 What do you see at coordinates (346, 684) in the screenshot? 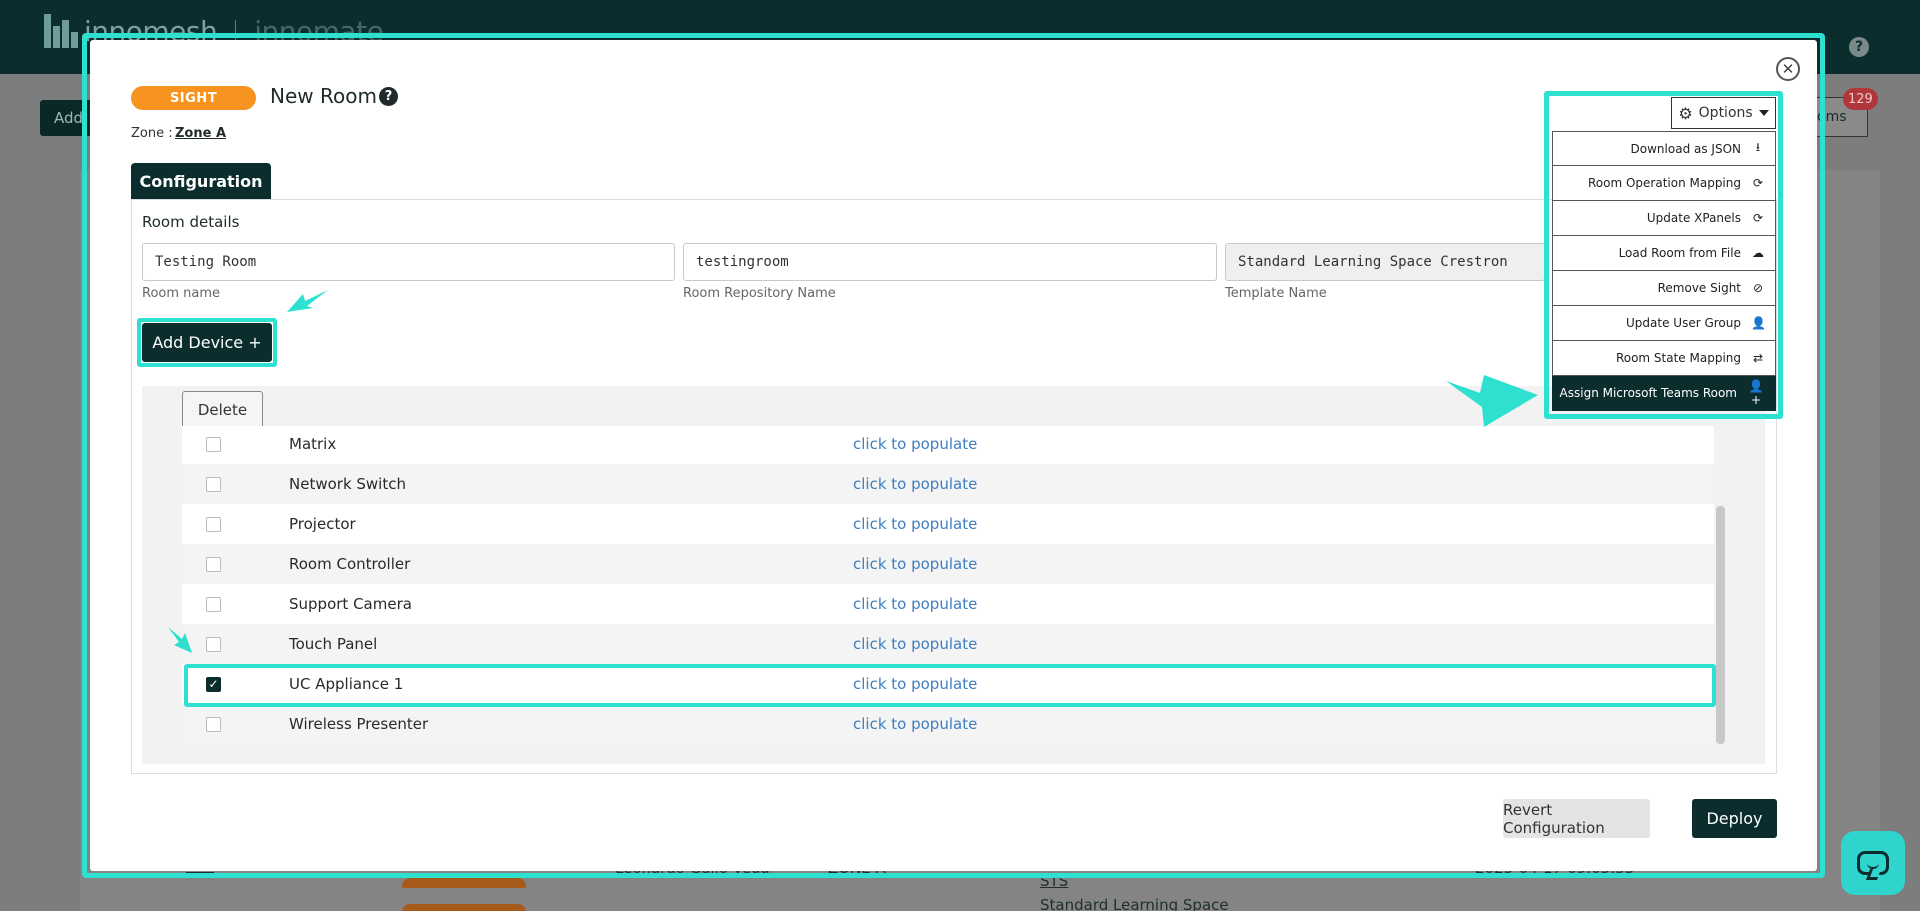
I see `device-name: UC Appliance 1` at bounding box center [346, 684].